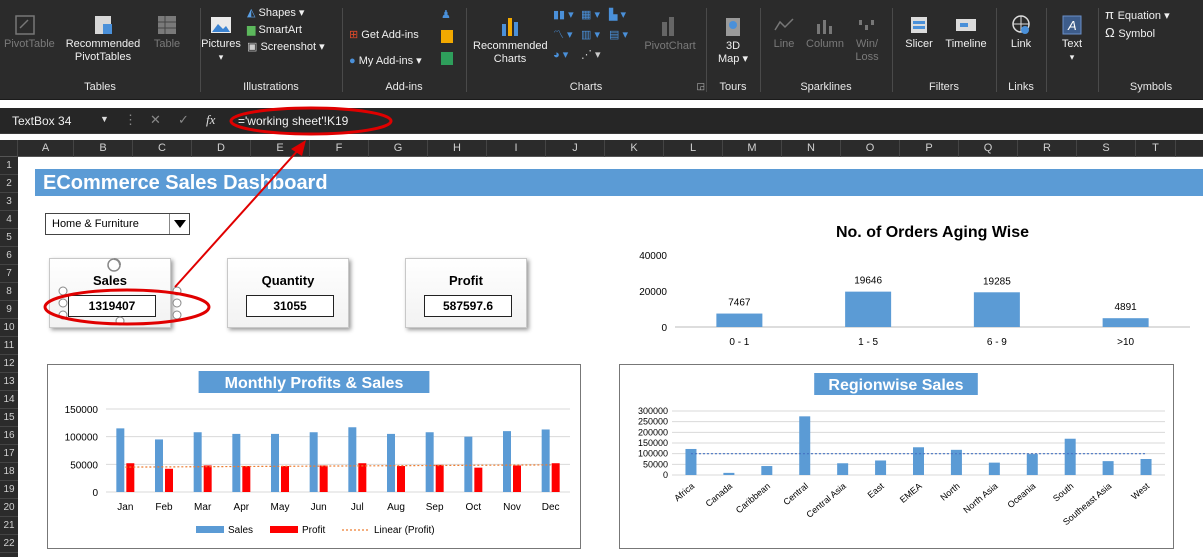  What do you see at coordinates (9, 526) in the screenshot?
I see `row-header-21: 21` at bounding box center [9, 526].